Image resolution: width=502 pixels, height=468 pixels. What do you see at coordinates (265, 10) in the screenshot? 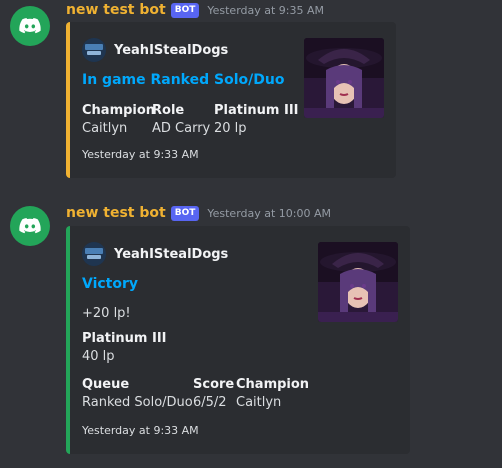
I see `message-timestamp: Yesterday at 9:35 AM` at bounding box center [265, 10].